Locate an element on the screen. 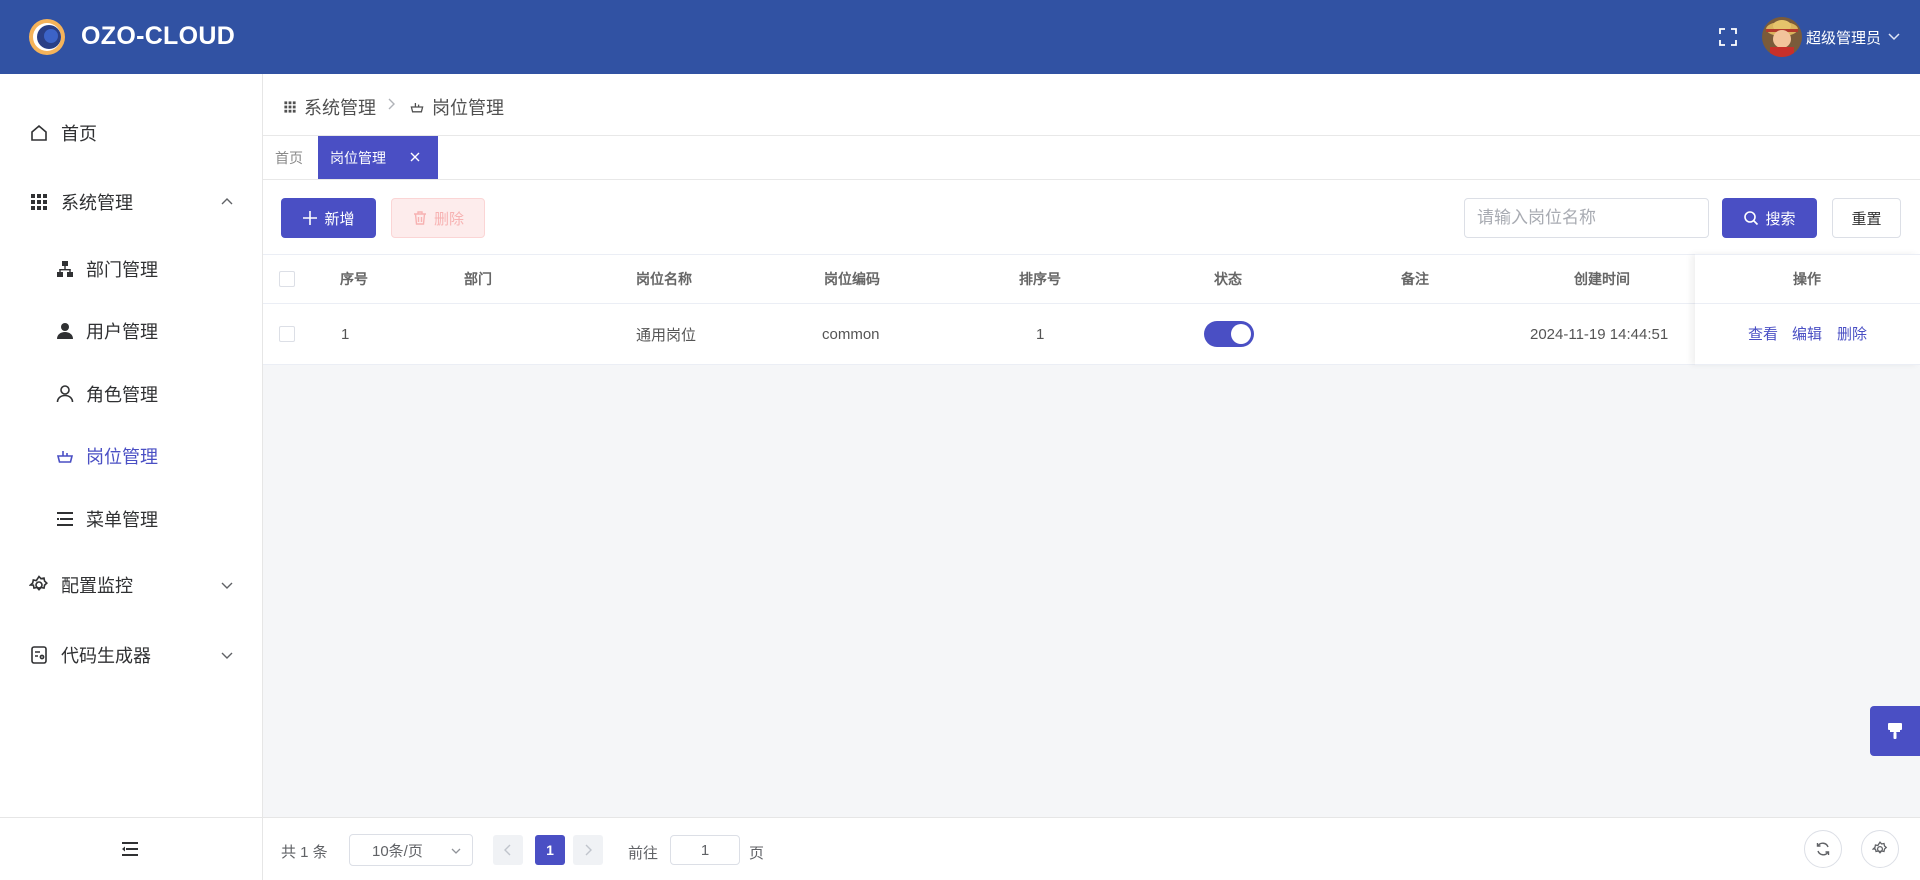 This screenshot has height=880, width=1920. user-outline-icon is located at coordinates (65, 394).